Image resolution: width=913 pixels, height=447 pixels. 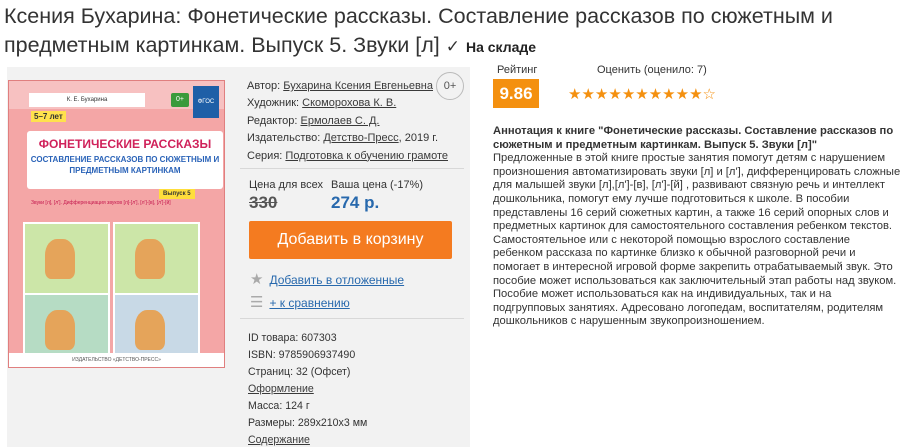 I want to click on cover-age-tag: 5–7 лет, so click(x=48, y=116).